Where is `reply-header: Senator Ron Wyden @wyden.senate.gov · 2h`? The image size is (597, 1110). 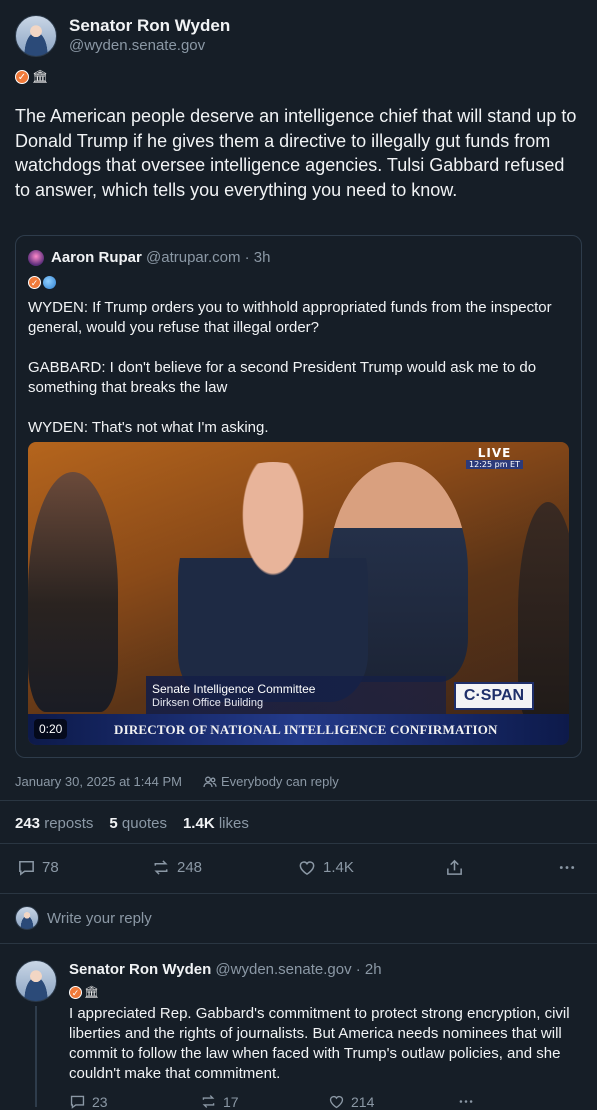 reply-header: Senator Ron Wyden @wyden.senate.gov · 2h is located at coordinates (225, 969).